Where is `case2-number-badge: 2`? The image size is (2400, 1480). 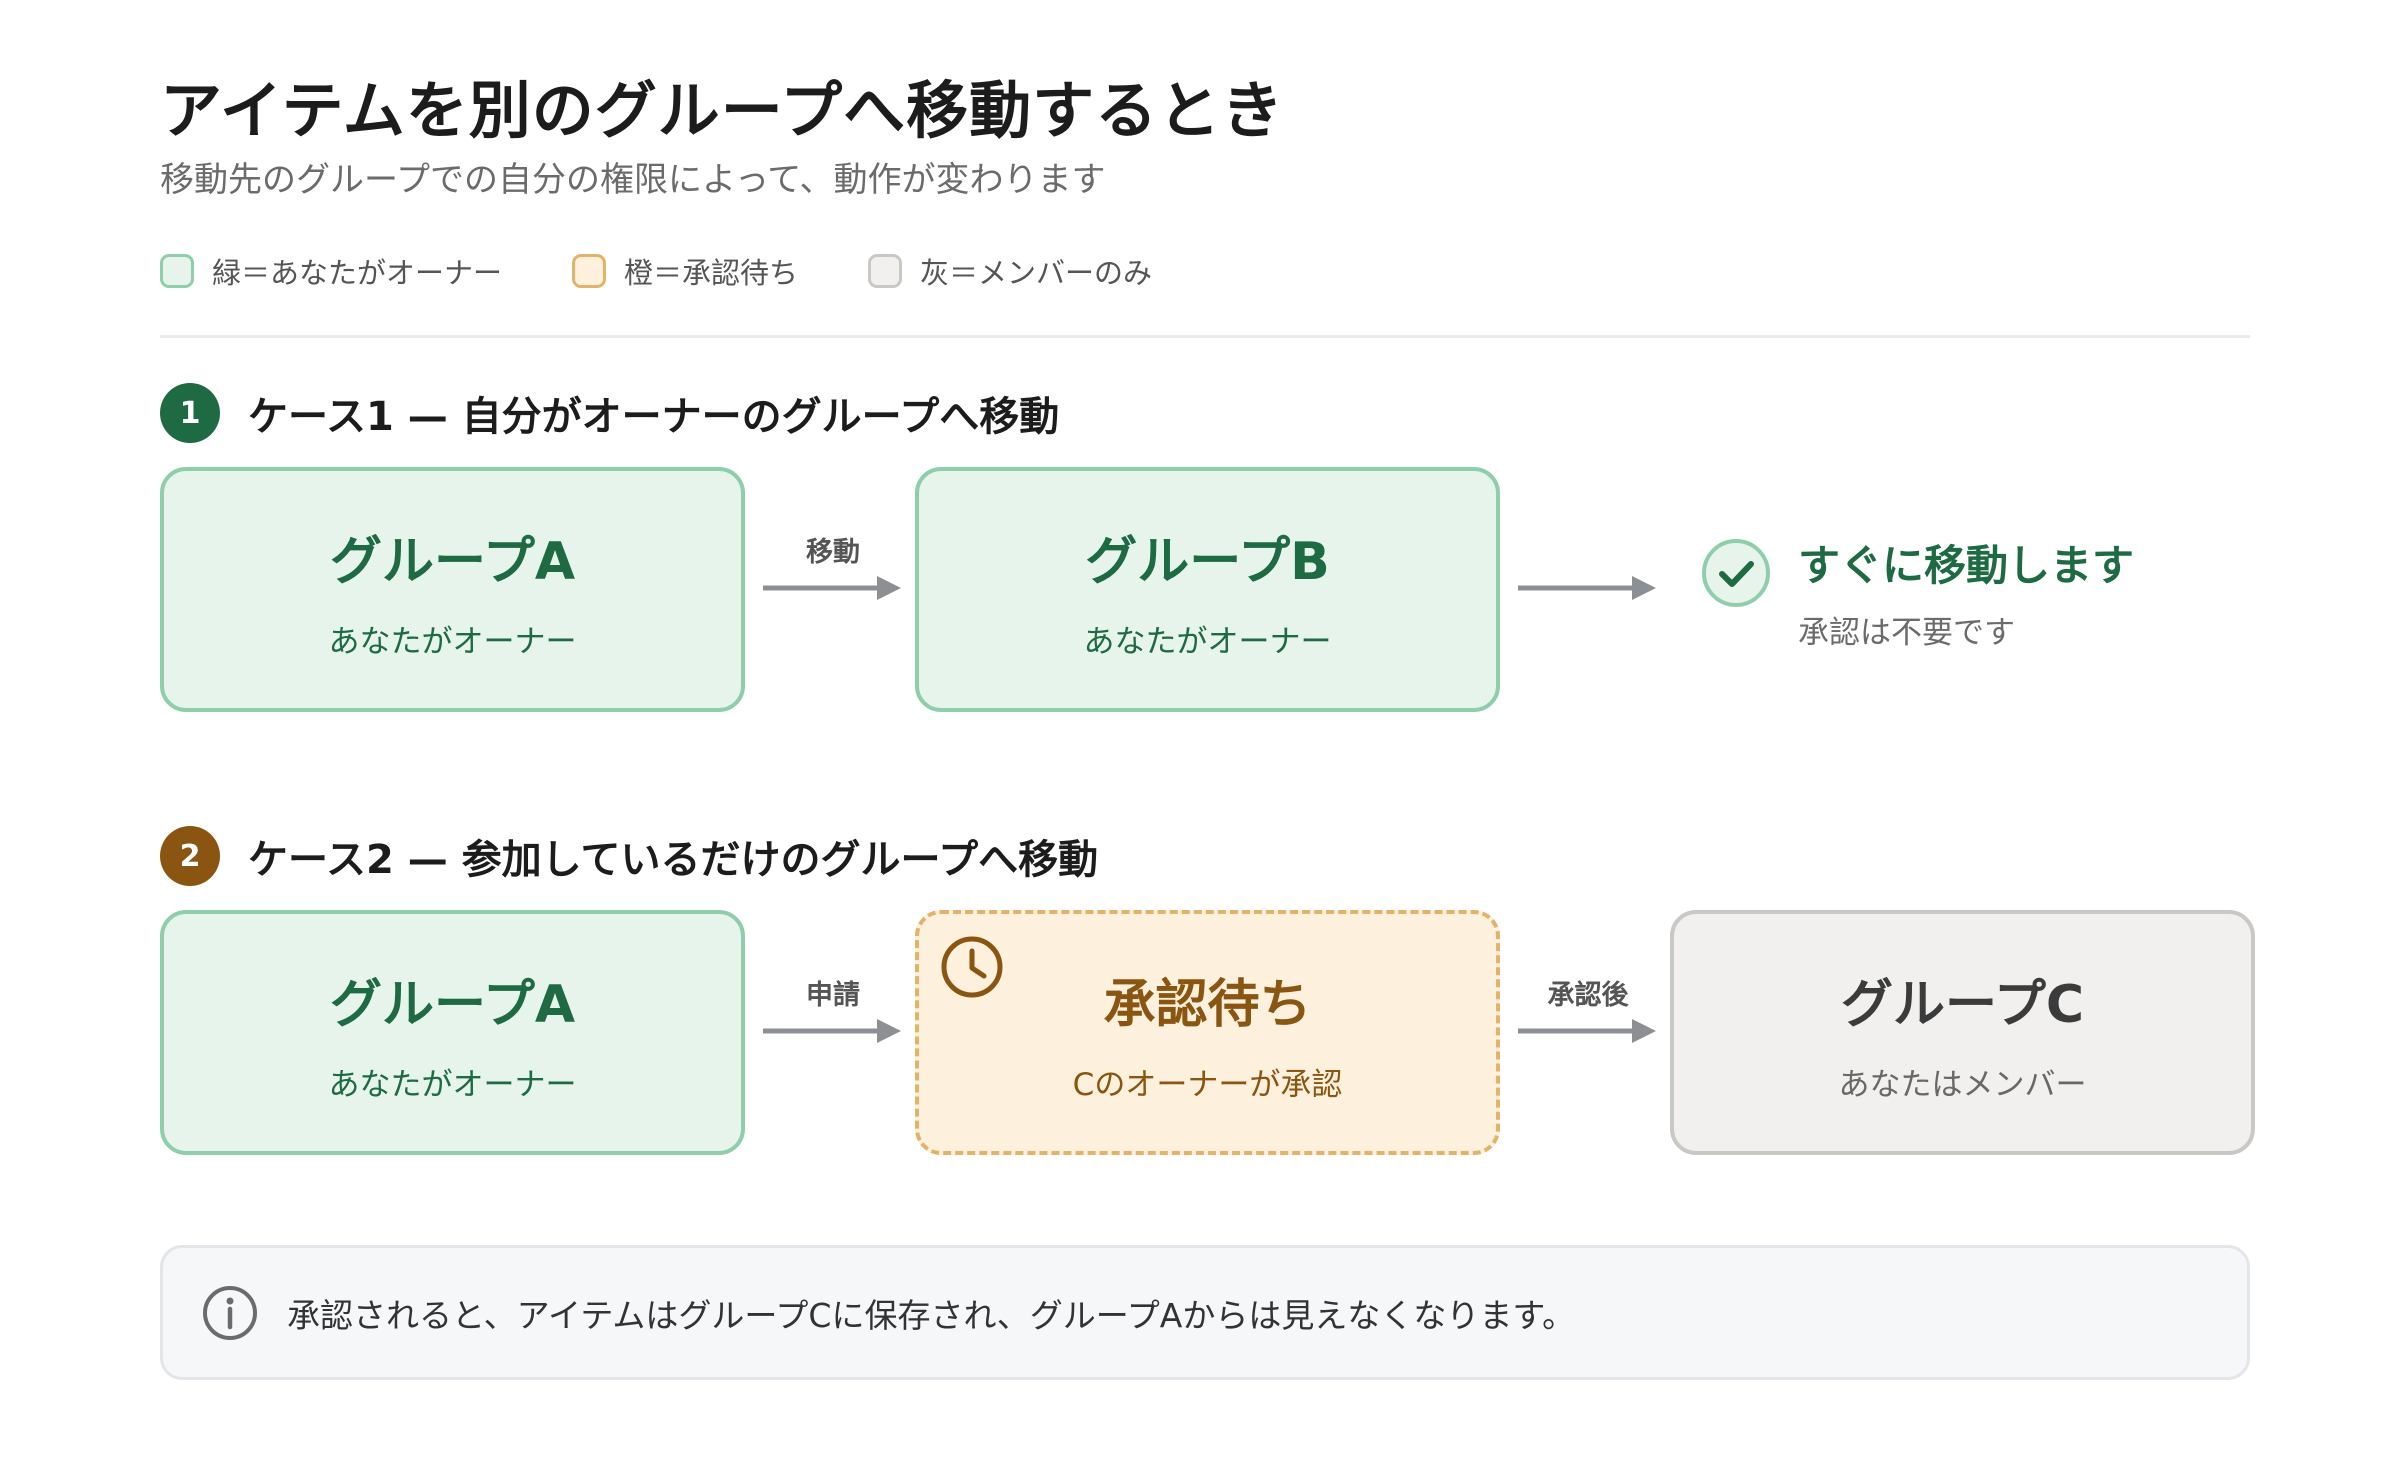
case2-number-badge: 2 is located at coordinates (190, 856).